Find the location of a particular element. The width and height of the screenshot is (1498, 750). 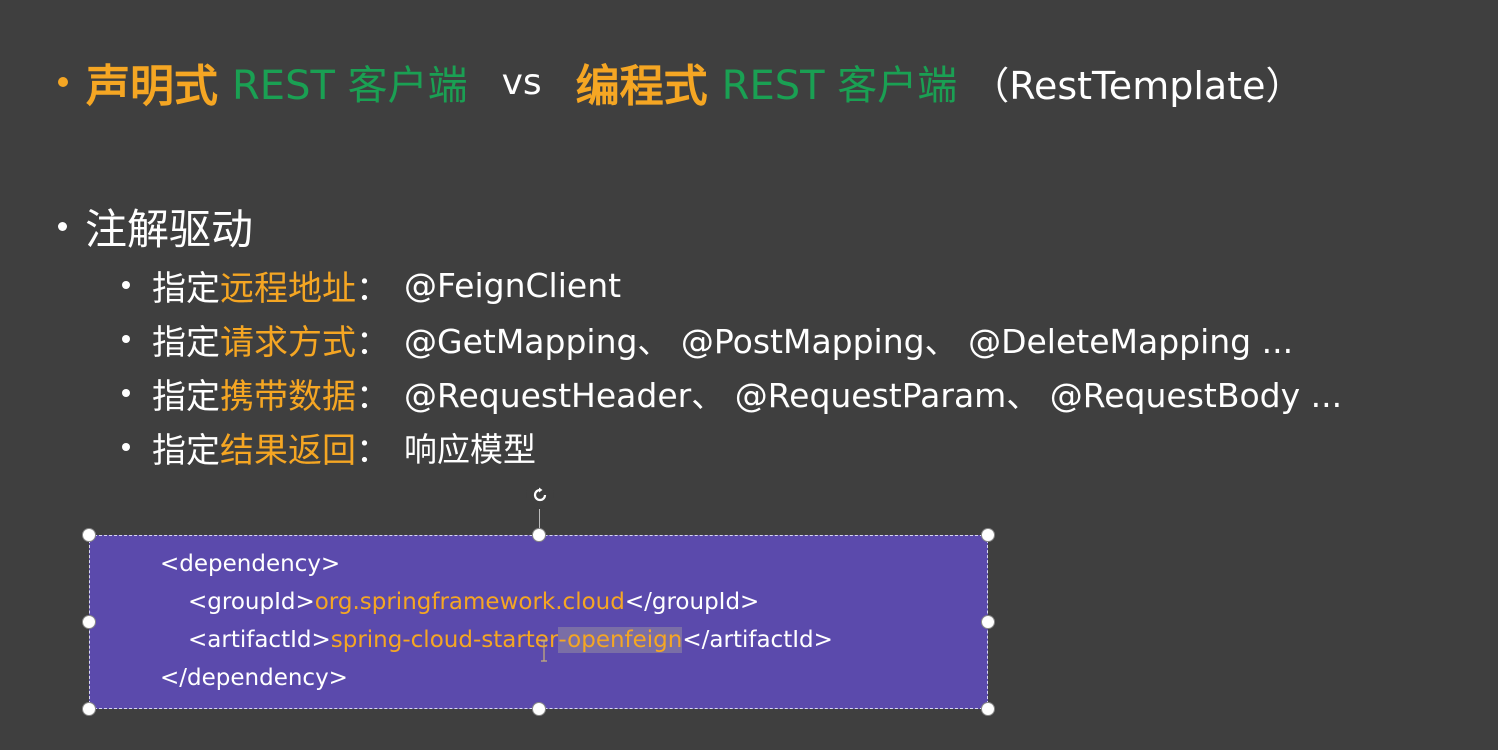

resize-handle-bottom is located at coordinates (539, 709).